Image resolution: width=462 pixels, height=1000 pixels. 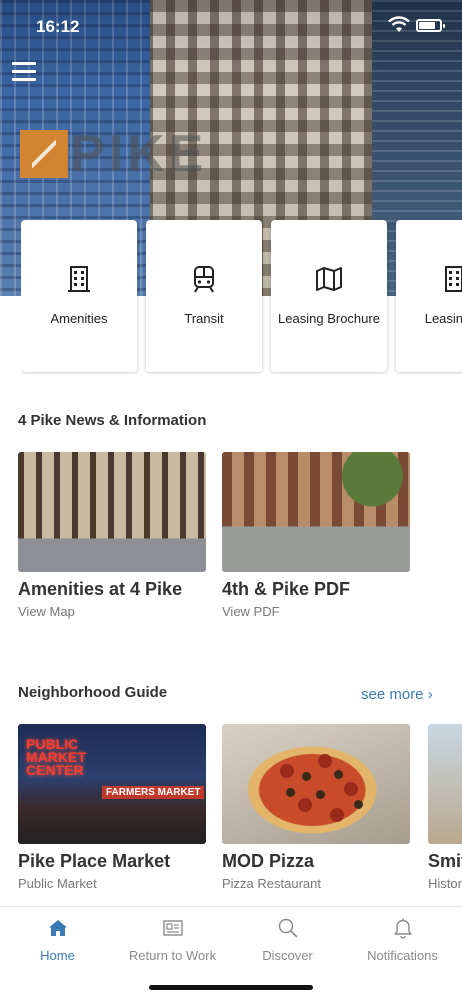 I want to click on card-title: MOD Pizza, so click(x=268, y=861).